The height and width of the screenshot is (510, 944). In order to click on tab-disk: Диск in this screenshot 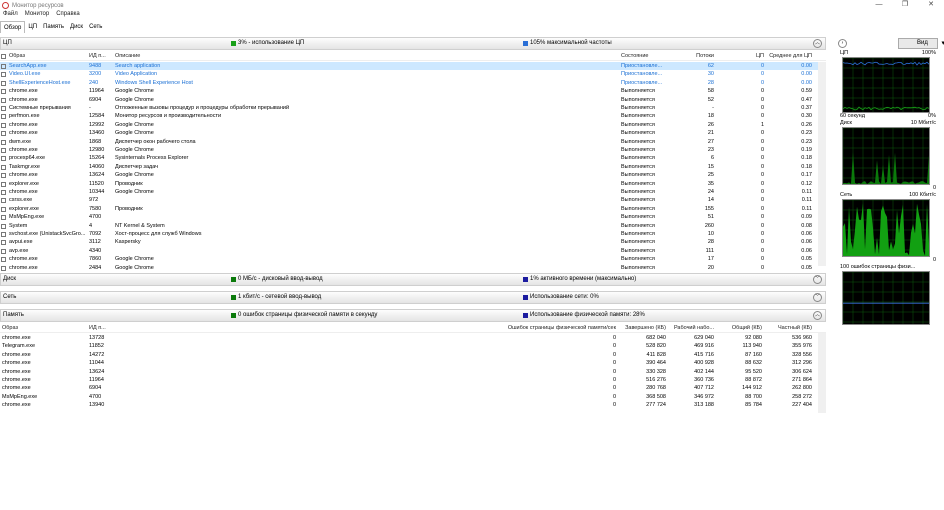, I will do `click(76, 27)`.